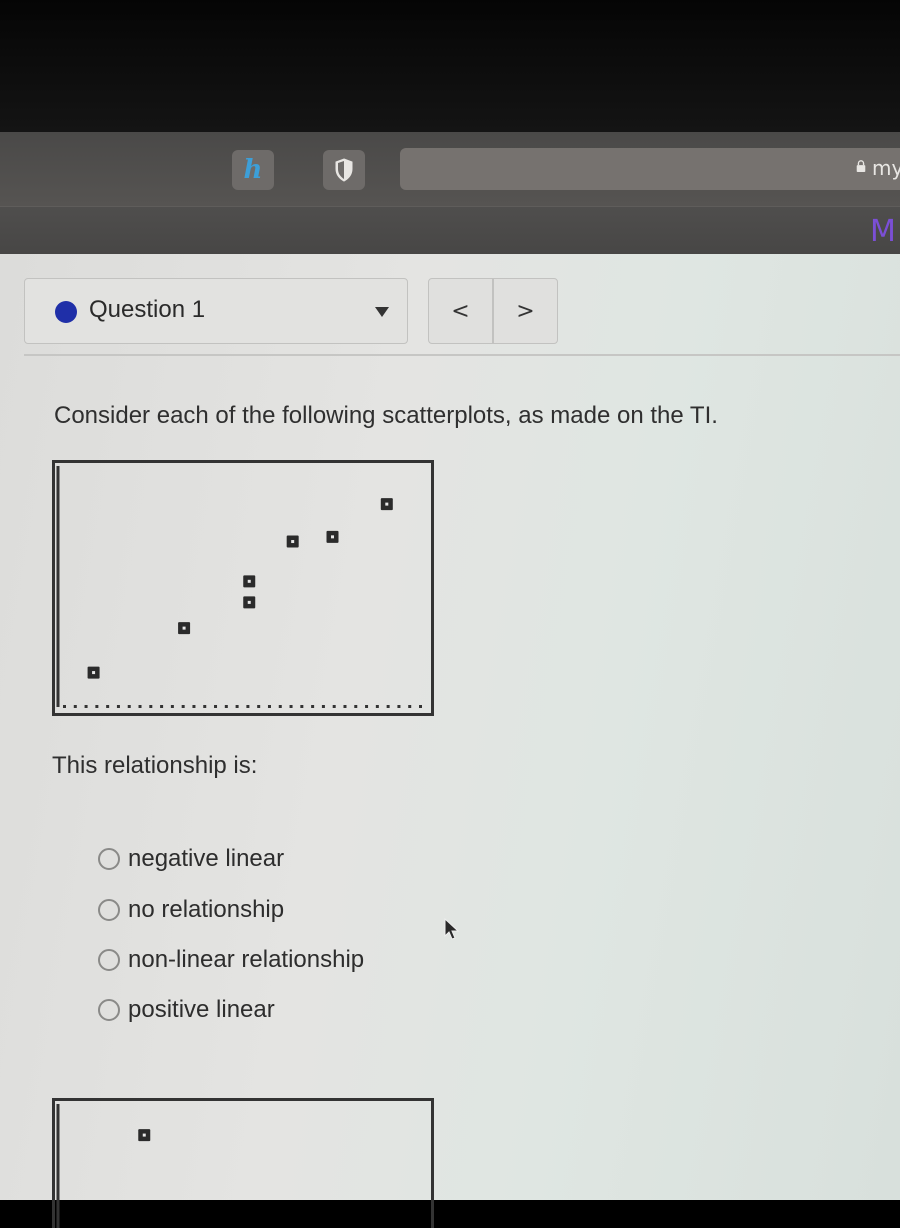  I want to click on next-question-button: >, so click(525, 311).